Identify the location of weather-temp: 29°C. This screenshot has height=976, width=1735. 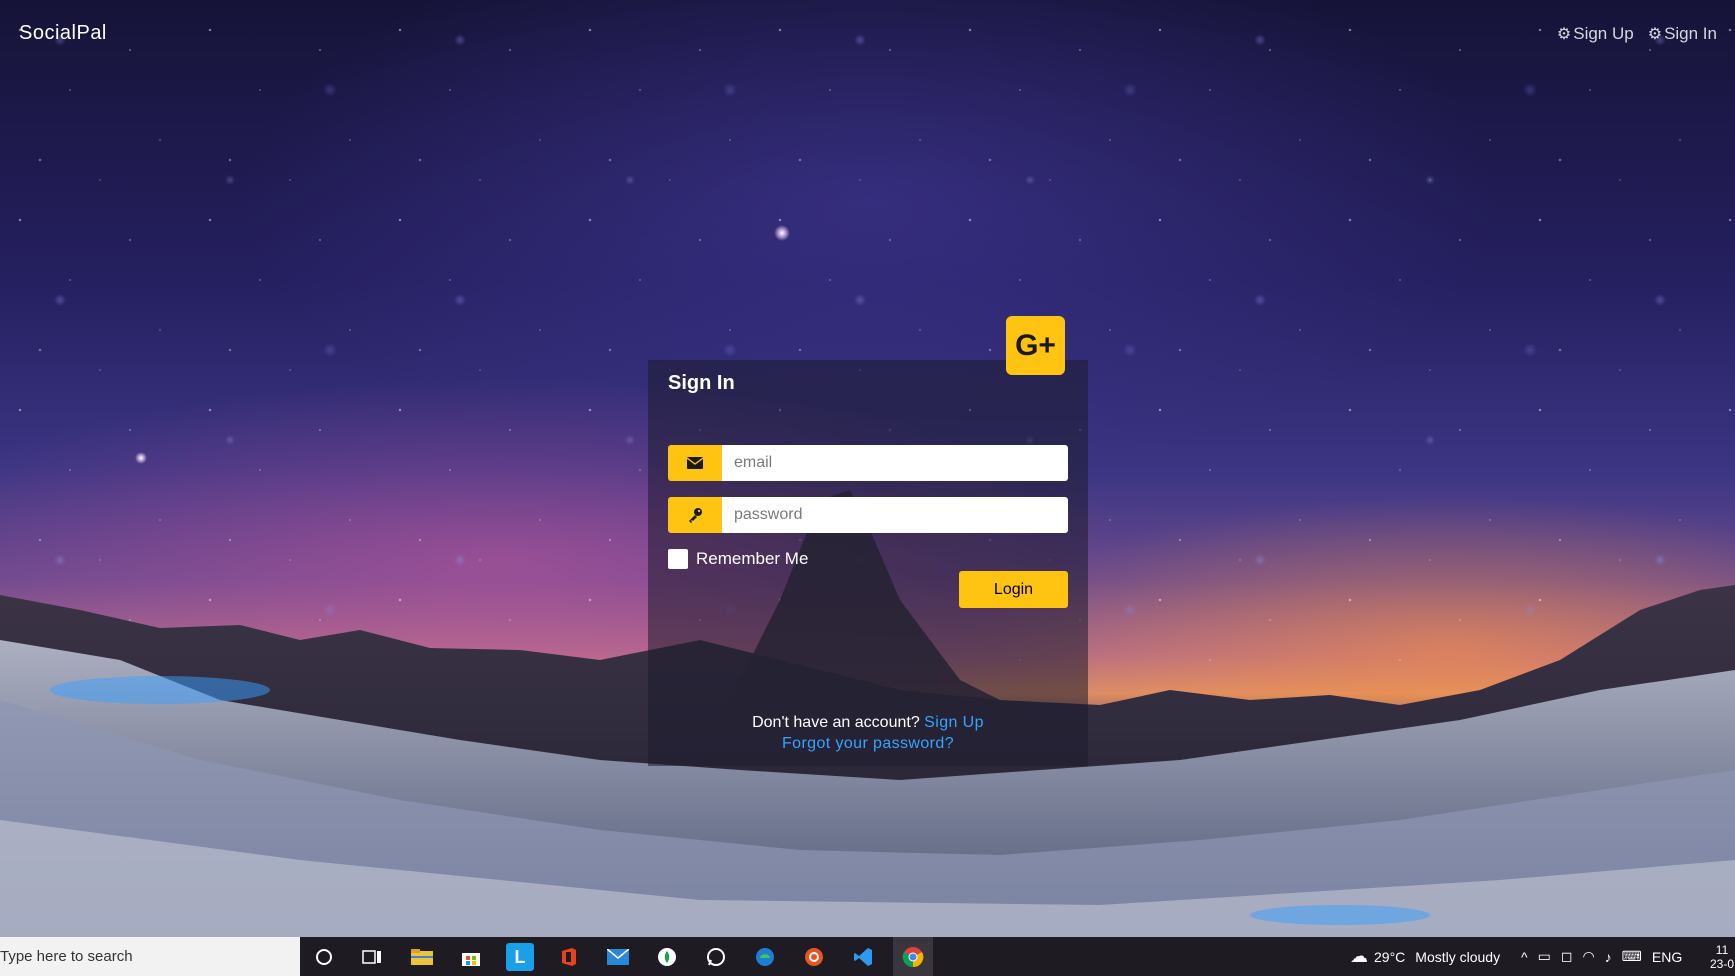
(1390, 956).